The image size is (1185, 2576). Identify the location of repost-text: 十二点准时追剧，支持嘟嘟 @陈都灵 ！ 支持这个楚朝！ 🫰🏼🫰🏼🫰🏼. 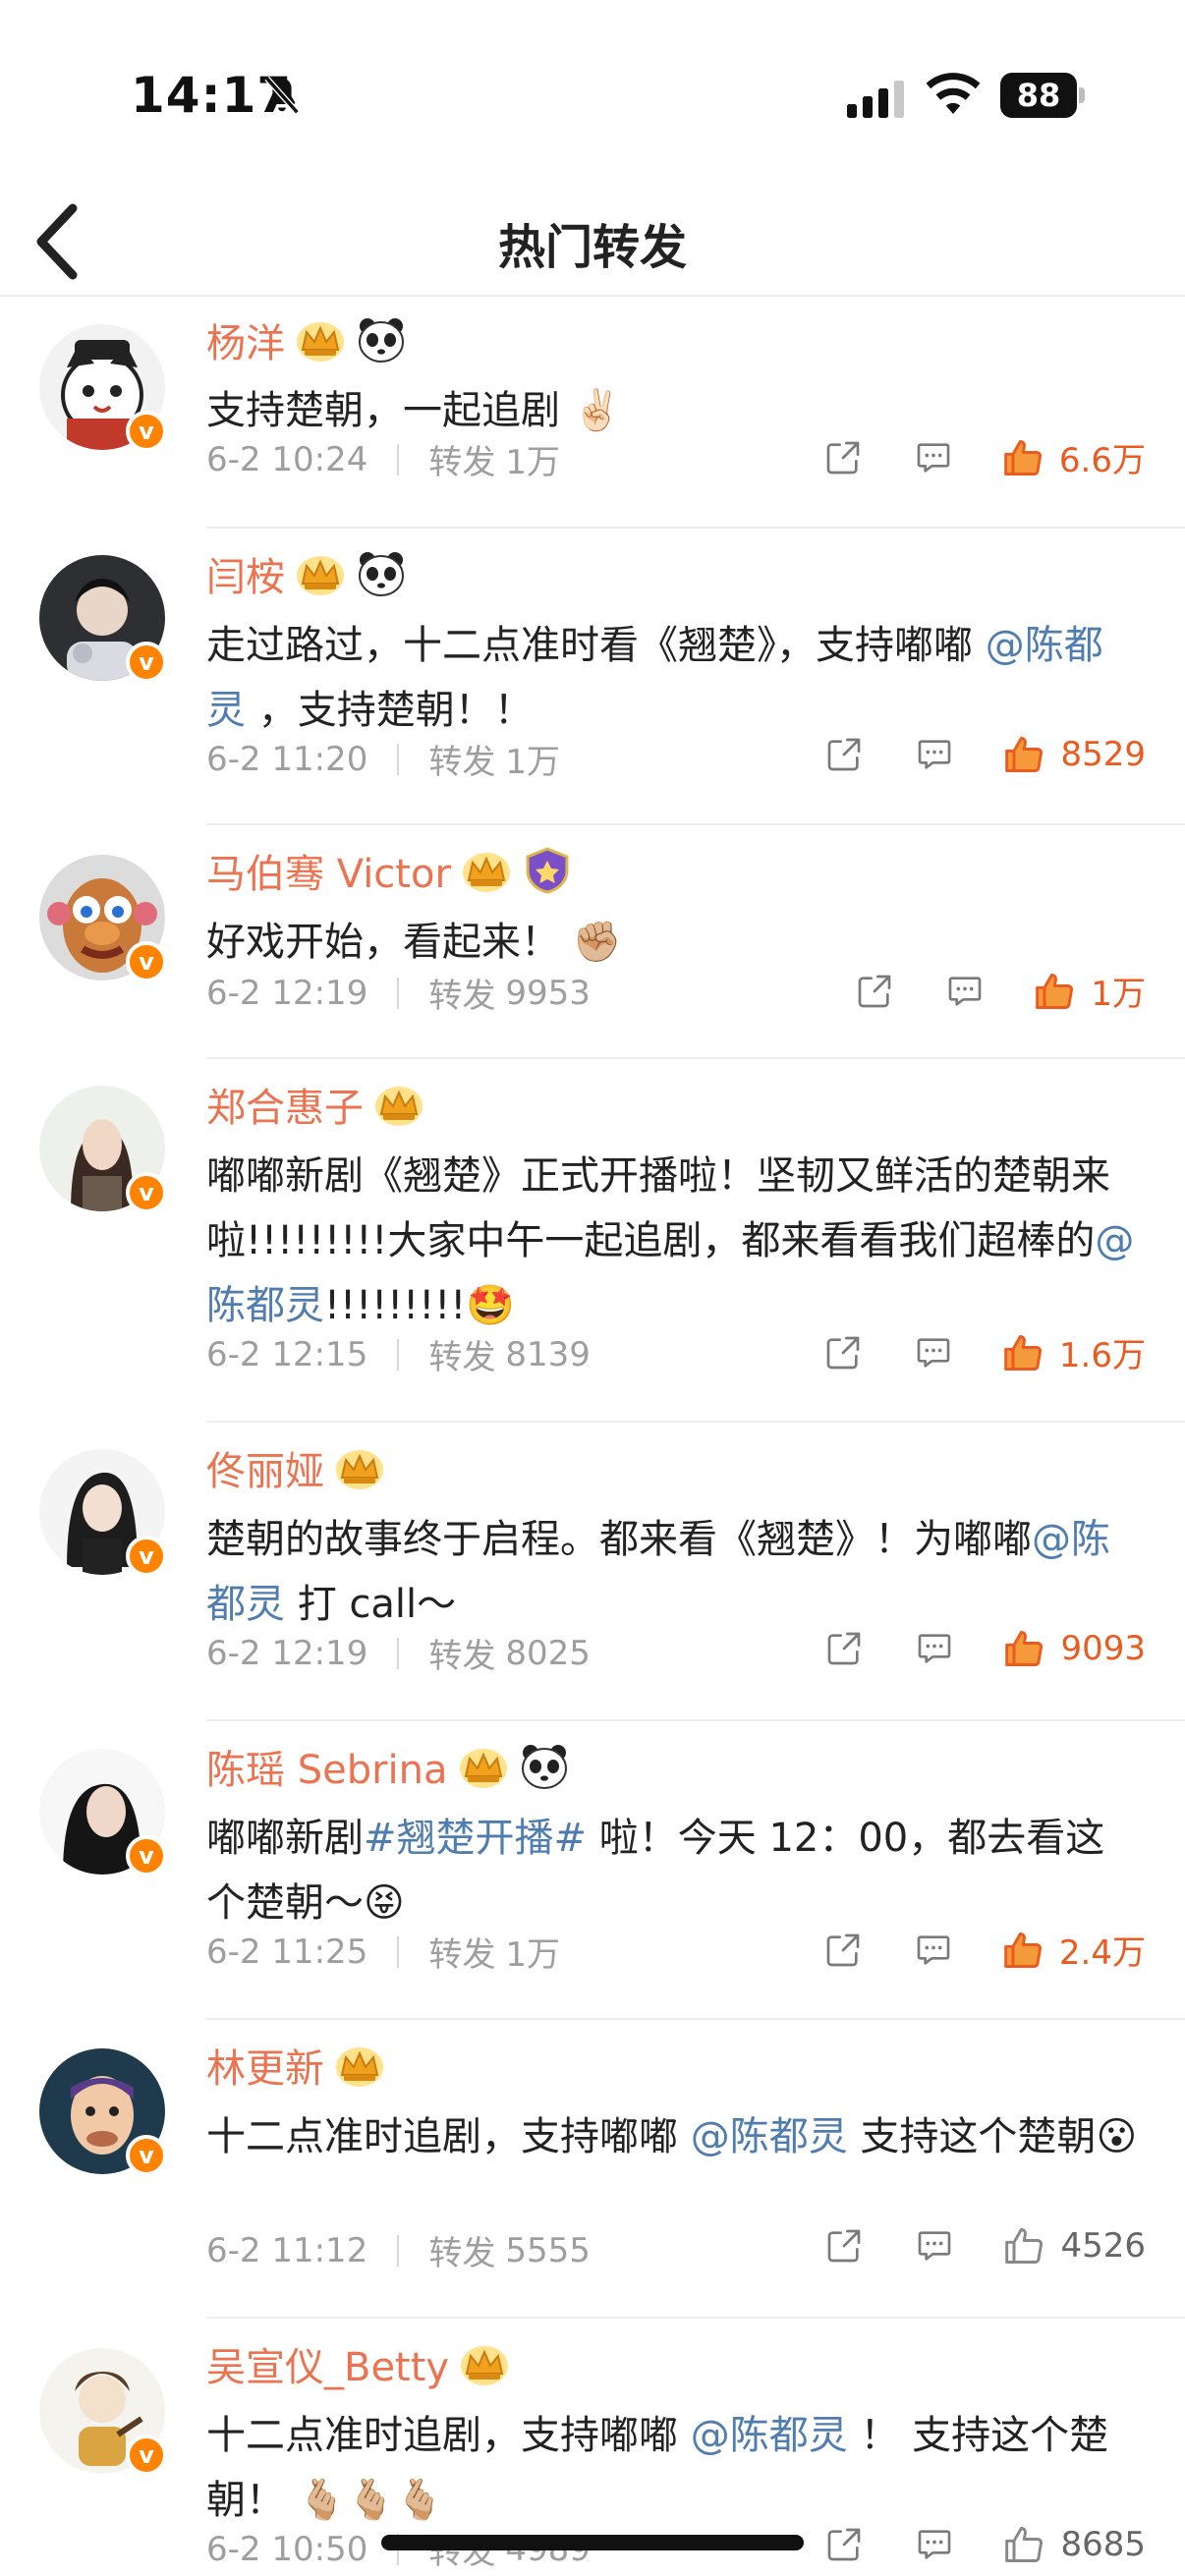
(673, 2468).